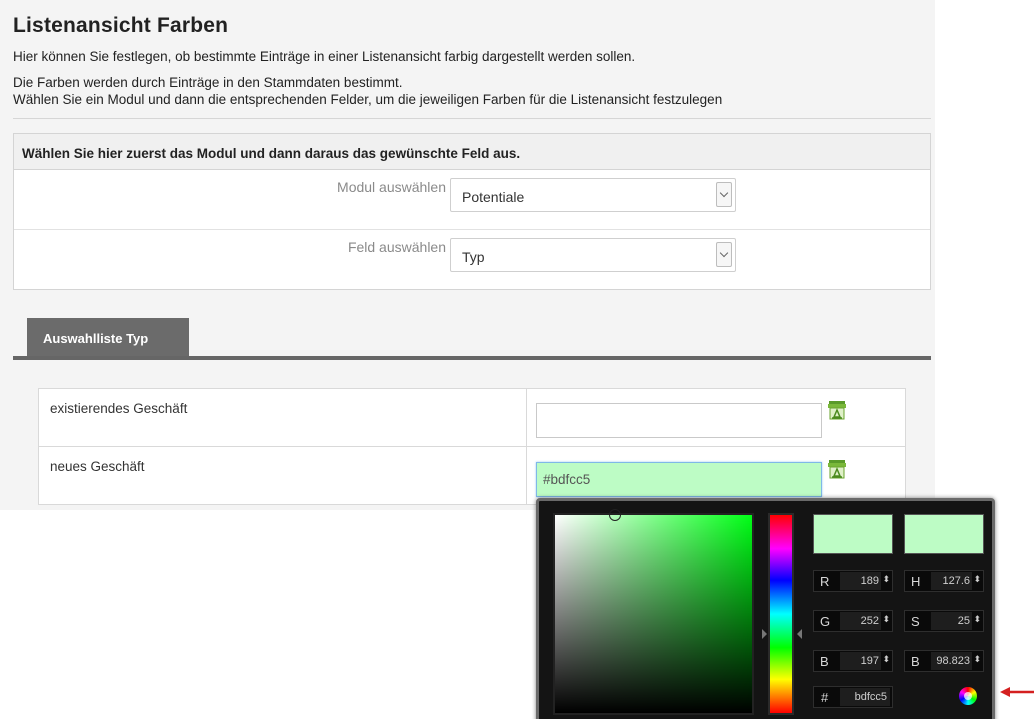 This screenshot has width=1034, height=719. Describe the element at coordinates (860, 661) in the screenshot. I see `blue-value: 197` at that location.